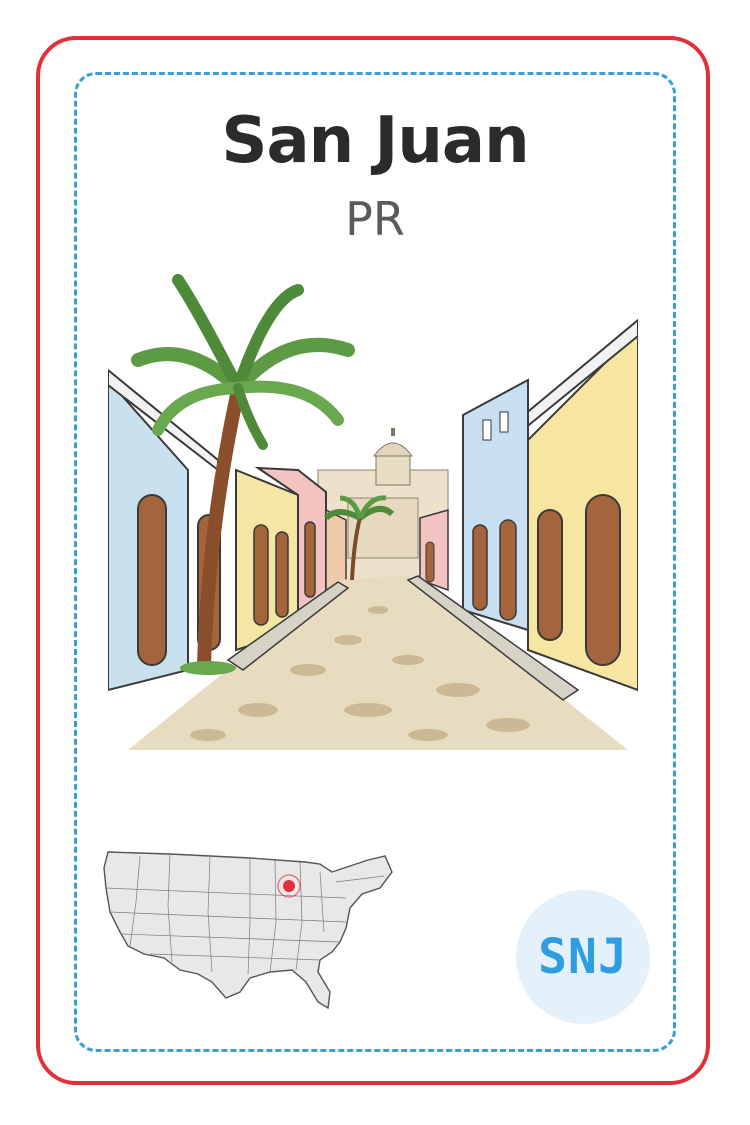 This screenshot has height=1125, width=750. I want to click on airport-code: SNJ, so click(583, 957).